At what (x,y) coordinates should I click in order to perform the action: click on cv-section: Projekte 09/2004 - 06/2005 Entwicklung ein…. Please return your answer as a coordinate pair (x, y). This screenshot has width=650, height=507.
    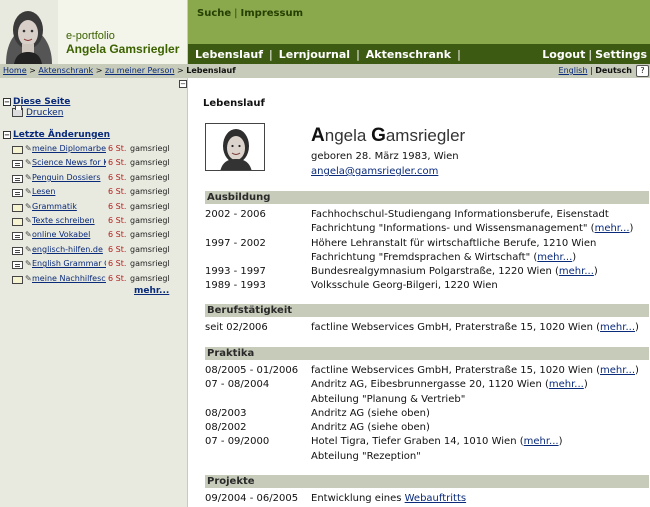
    Looking at the image, I should click on (427, 491).